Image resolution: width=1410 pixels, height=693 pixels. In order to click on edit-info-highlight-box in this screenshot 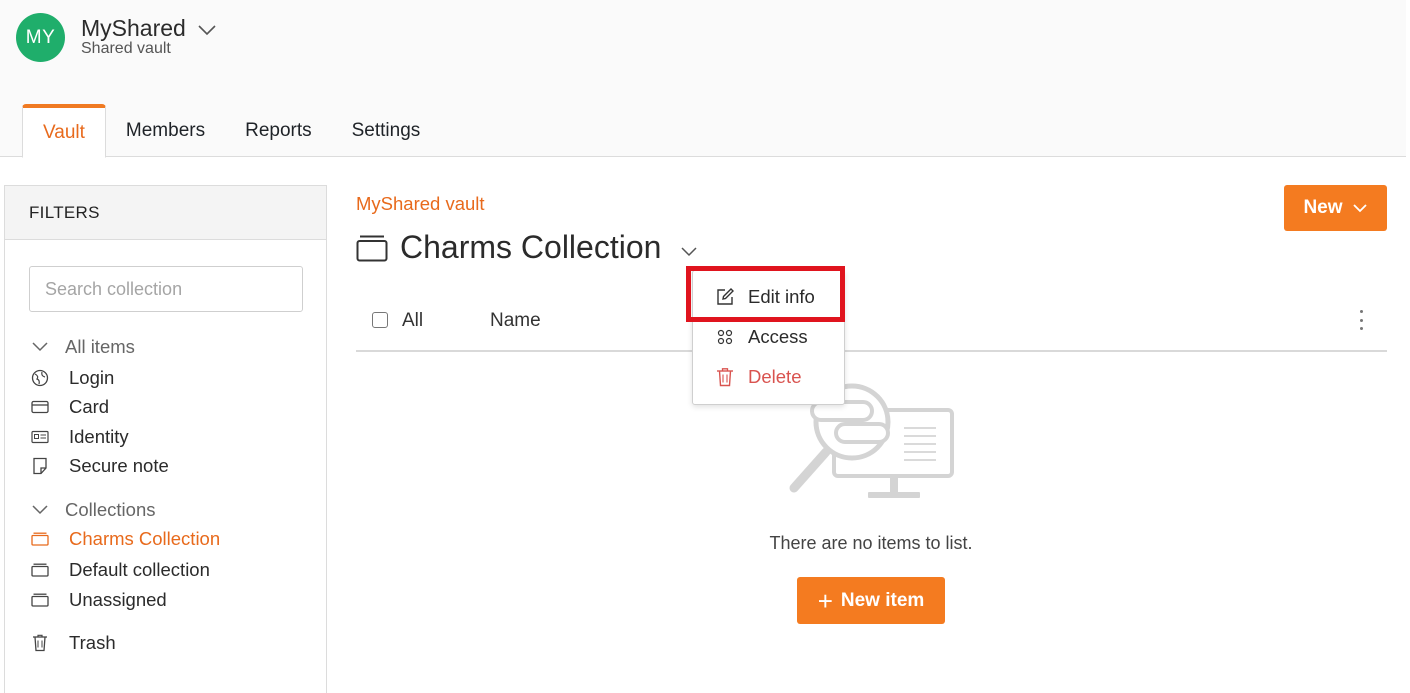, I will do `click(765, 294)`.